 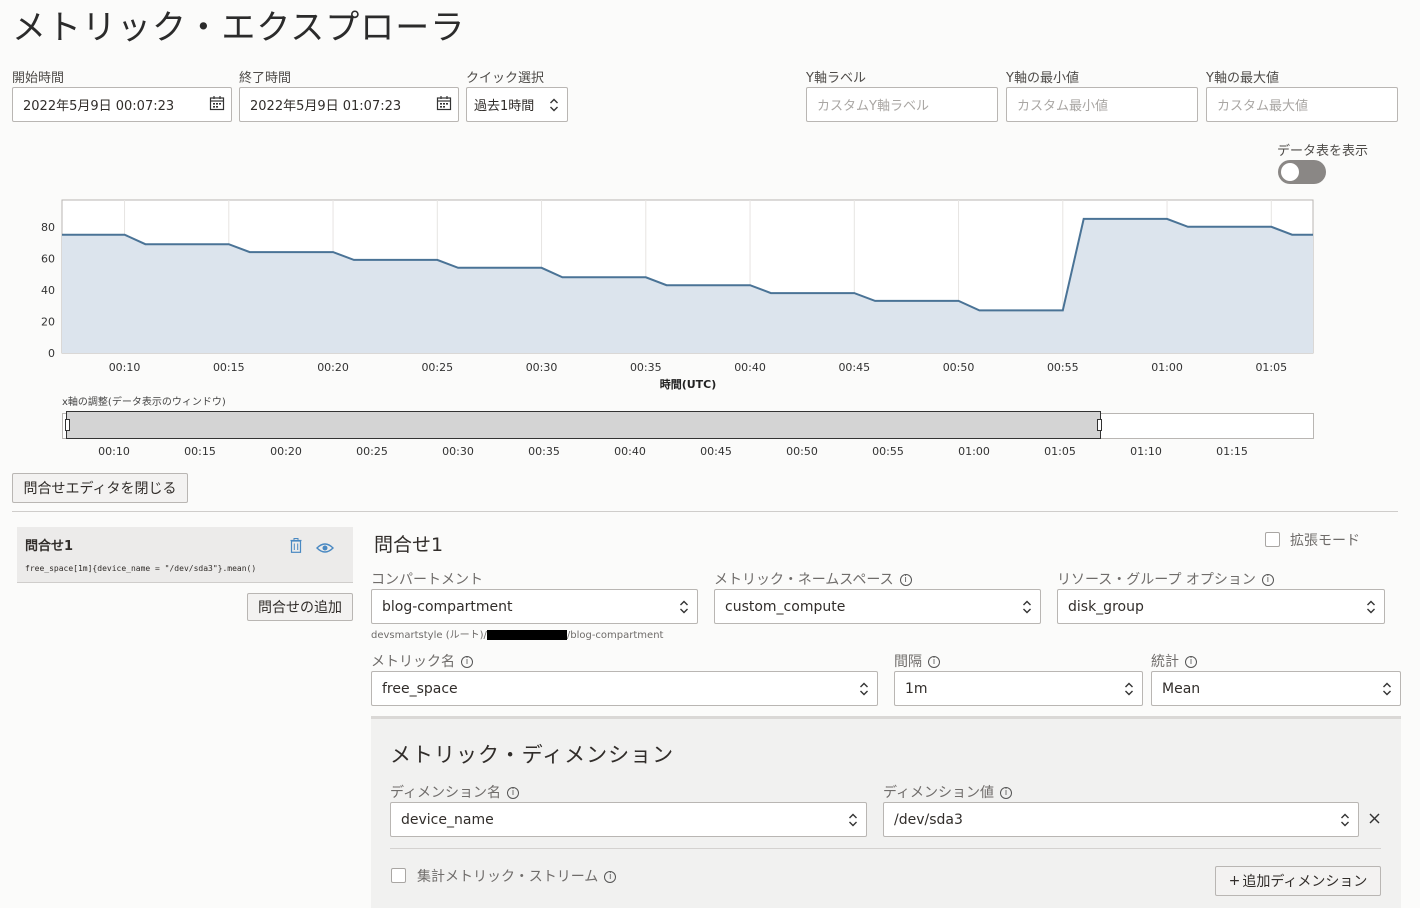 I want to click on namespace-label: メトリック・ネームスペース i, so click(x=813, y=579).